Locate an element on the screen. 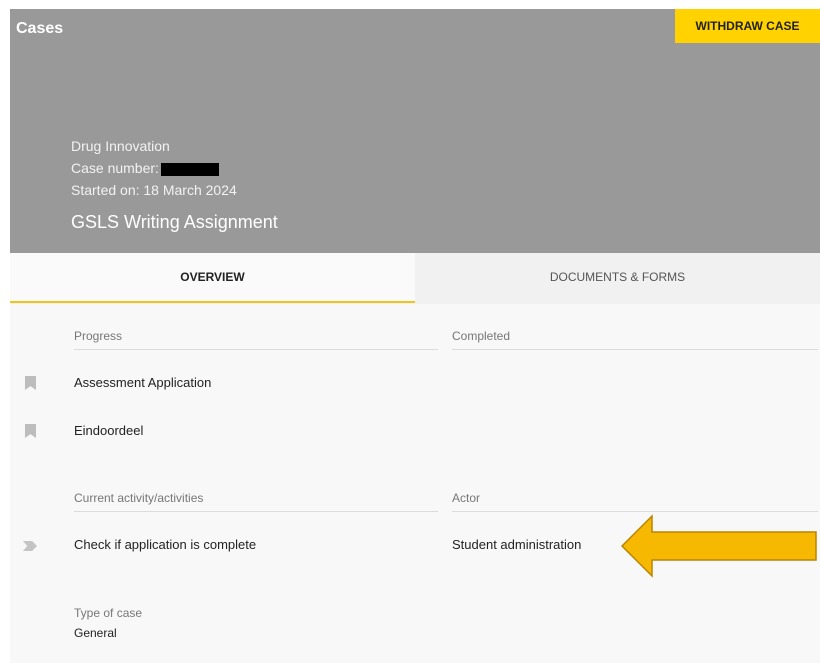 The width and height of the screenshot is (820, 663). progress-item: Assessment Application is located at coordinates (143, 382).